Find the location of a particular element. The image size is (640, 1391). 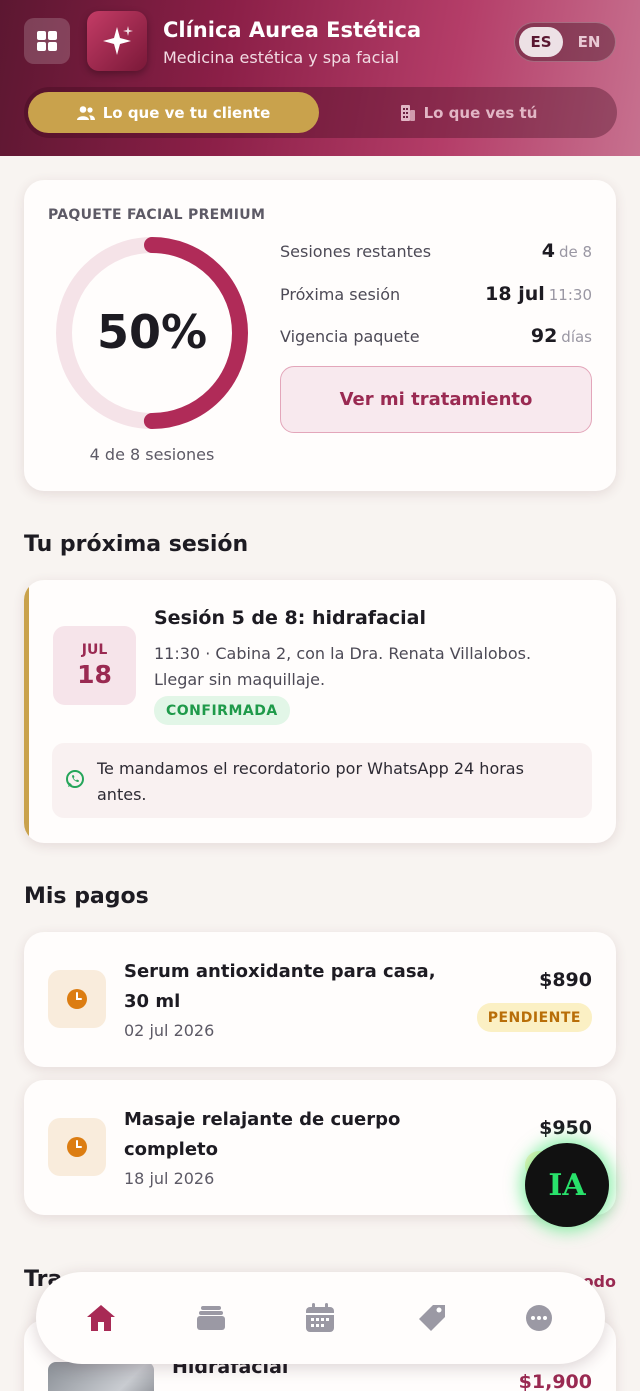

brand-name: Clínica Aurea Estética is located at coordinates (292, 30).